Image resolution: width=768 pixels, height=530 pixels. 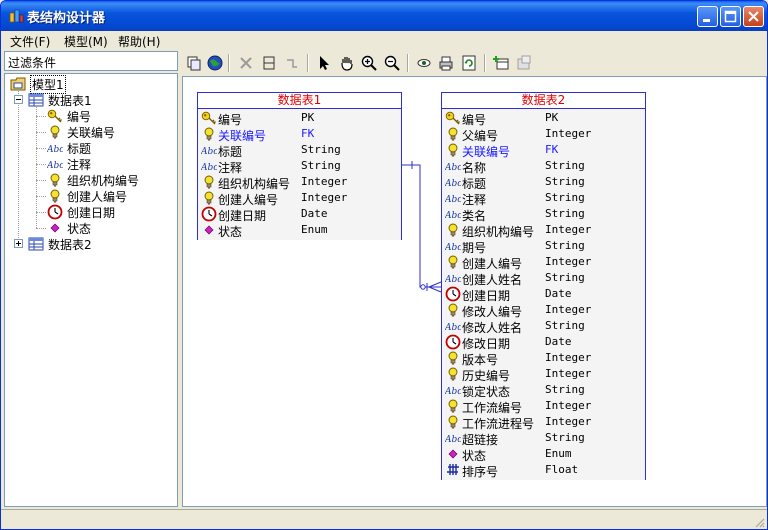 I want to click on refresh-icon, so click(x=469, y=63).